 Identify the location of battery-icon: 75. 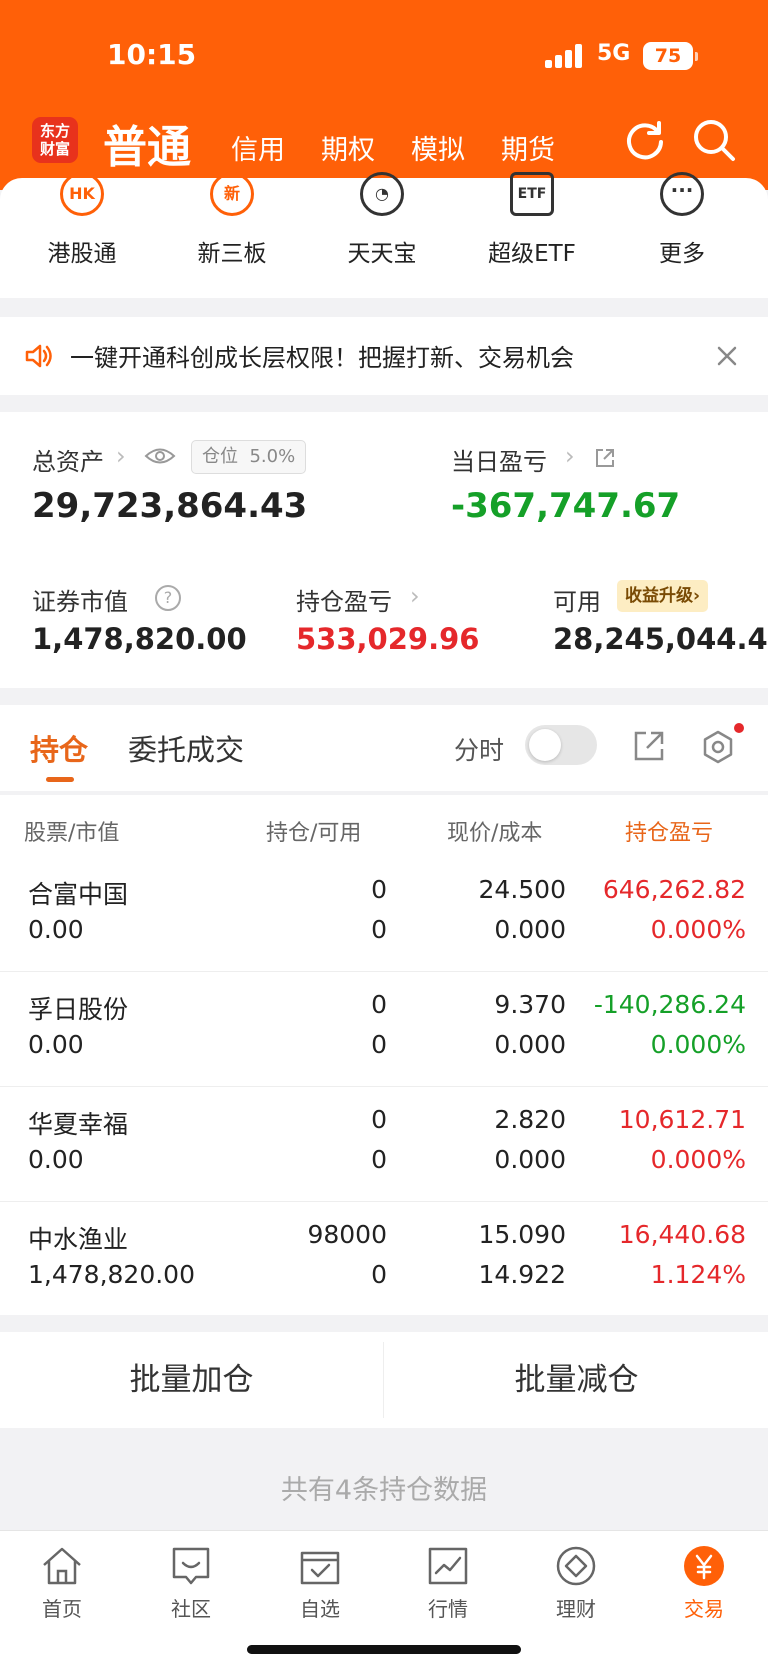
(670, 56).